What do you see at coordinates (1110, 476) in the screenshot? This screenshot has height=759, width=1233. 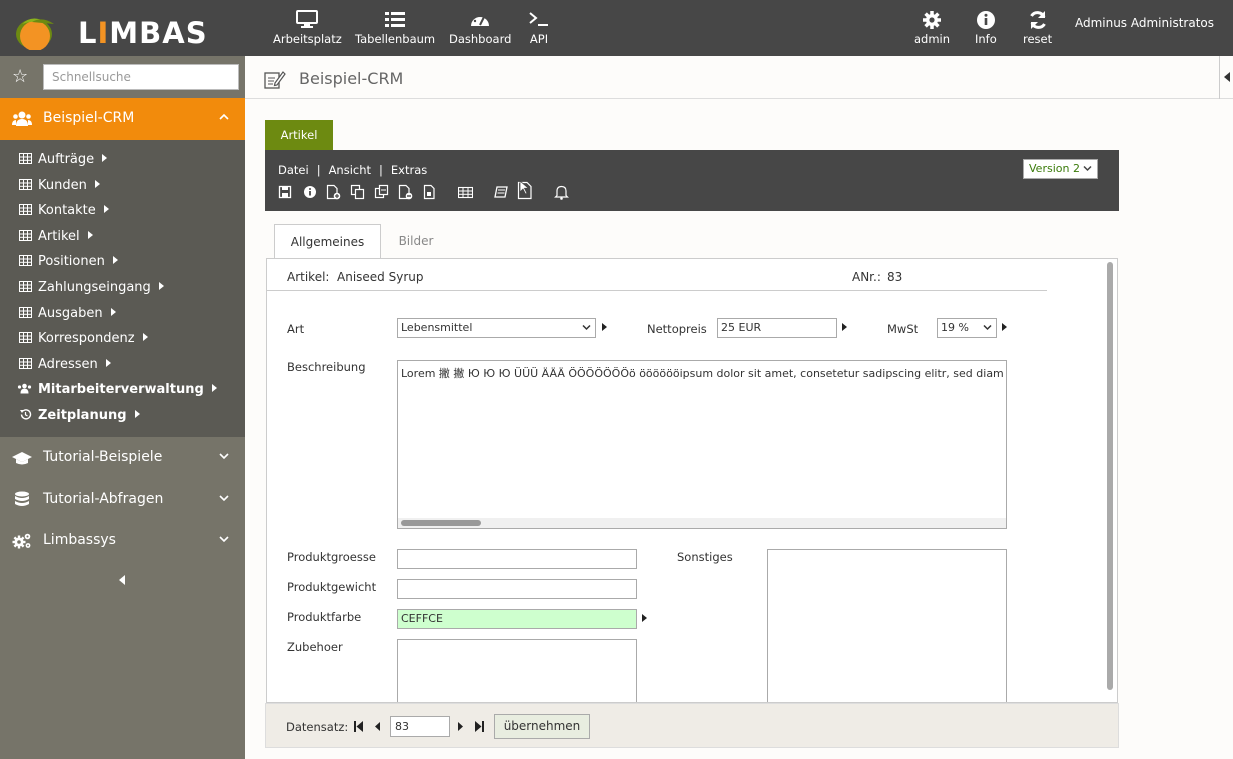 I see `vertical-scrollbar` at bounding box center [1110, 476].